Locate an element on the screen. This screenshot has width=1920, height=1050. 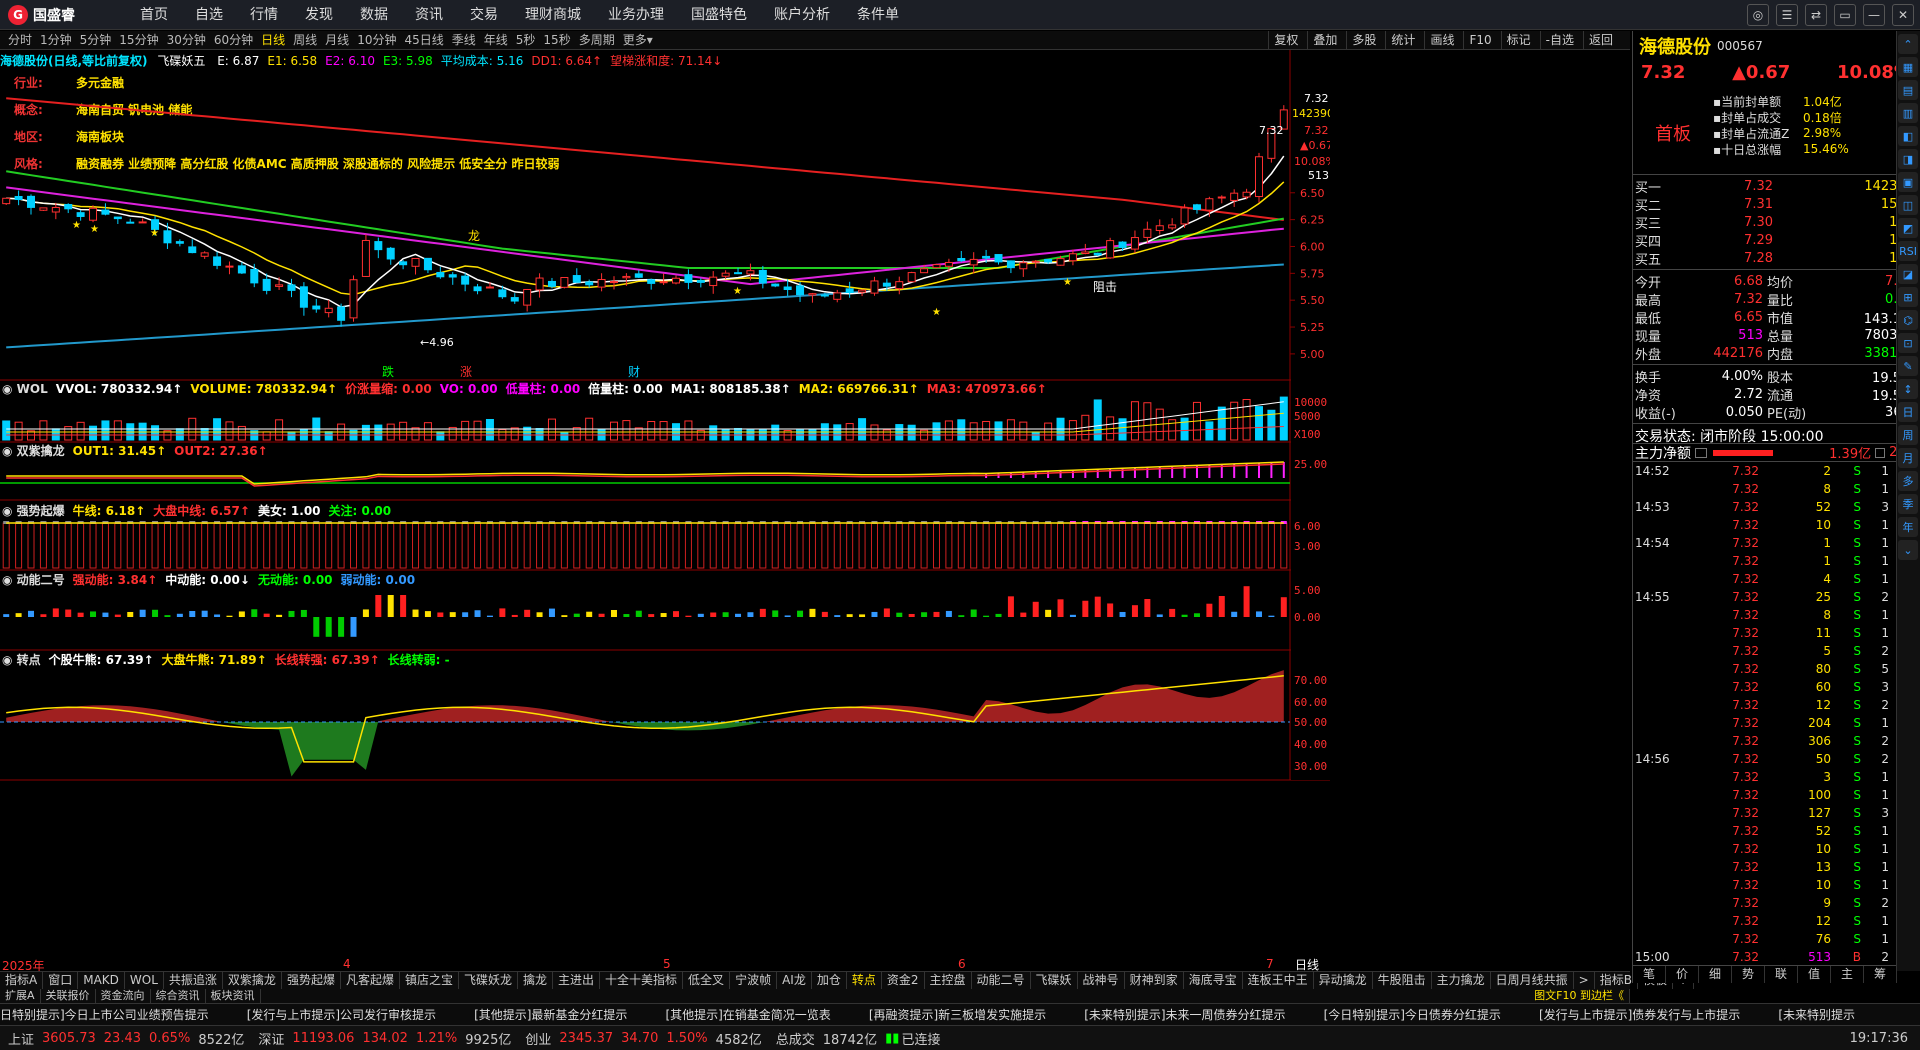
window-control-icon: ☰ is located at coordinates (1787, 15).